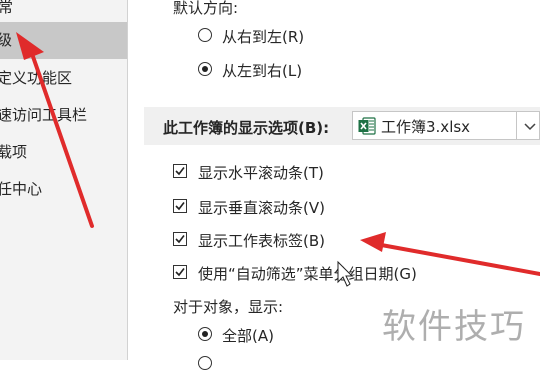 The image size is (540, 370). I want to click on checkbox-show-vertical-scrollbar, so click(180, 206).